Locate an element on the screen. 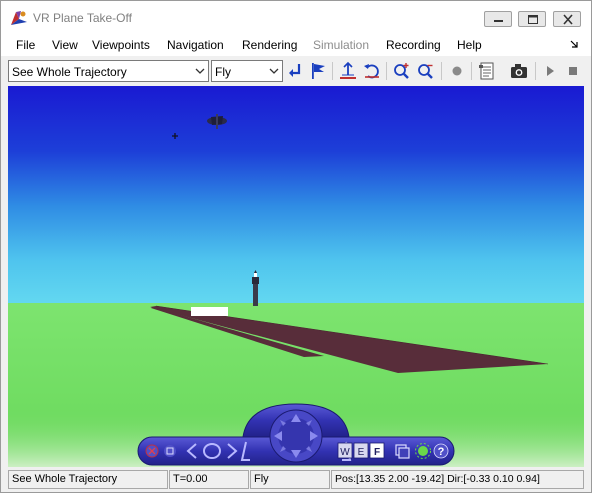 The height and width of the screenshot is (493, 592). close-icon is located at coordinates (568, 19).